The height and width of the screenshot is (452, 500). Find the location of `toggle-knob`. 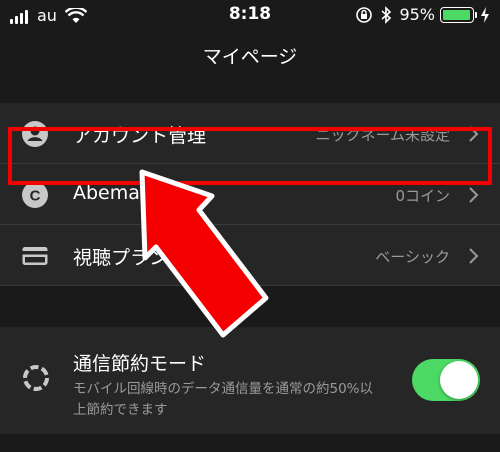

toggle-knob is located at coordinates (459, 380).